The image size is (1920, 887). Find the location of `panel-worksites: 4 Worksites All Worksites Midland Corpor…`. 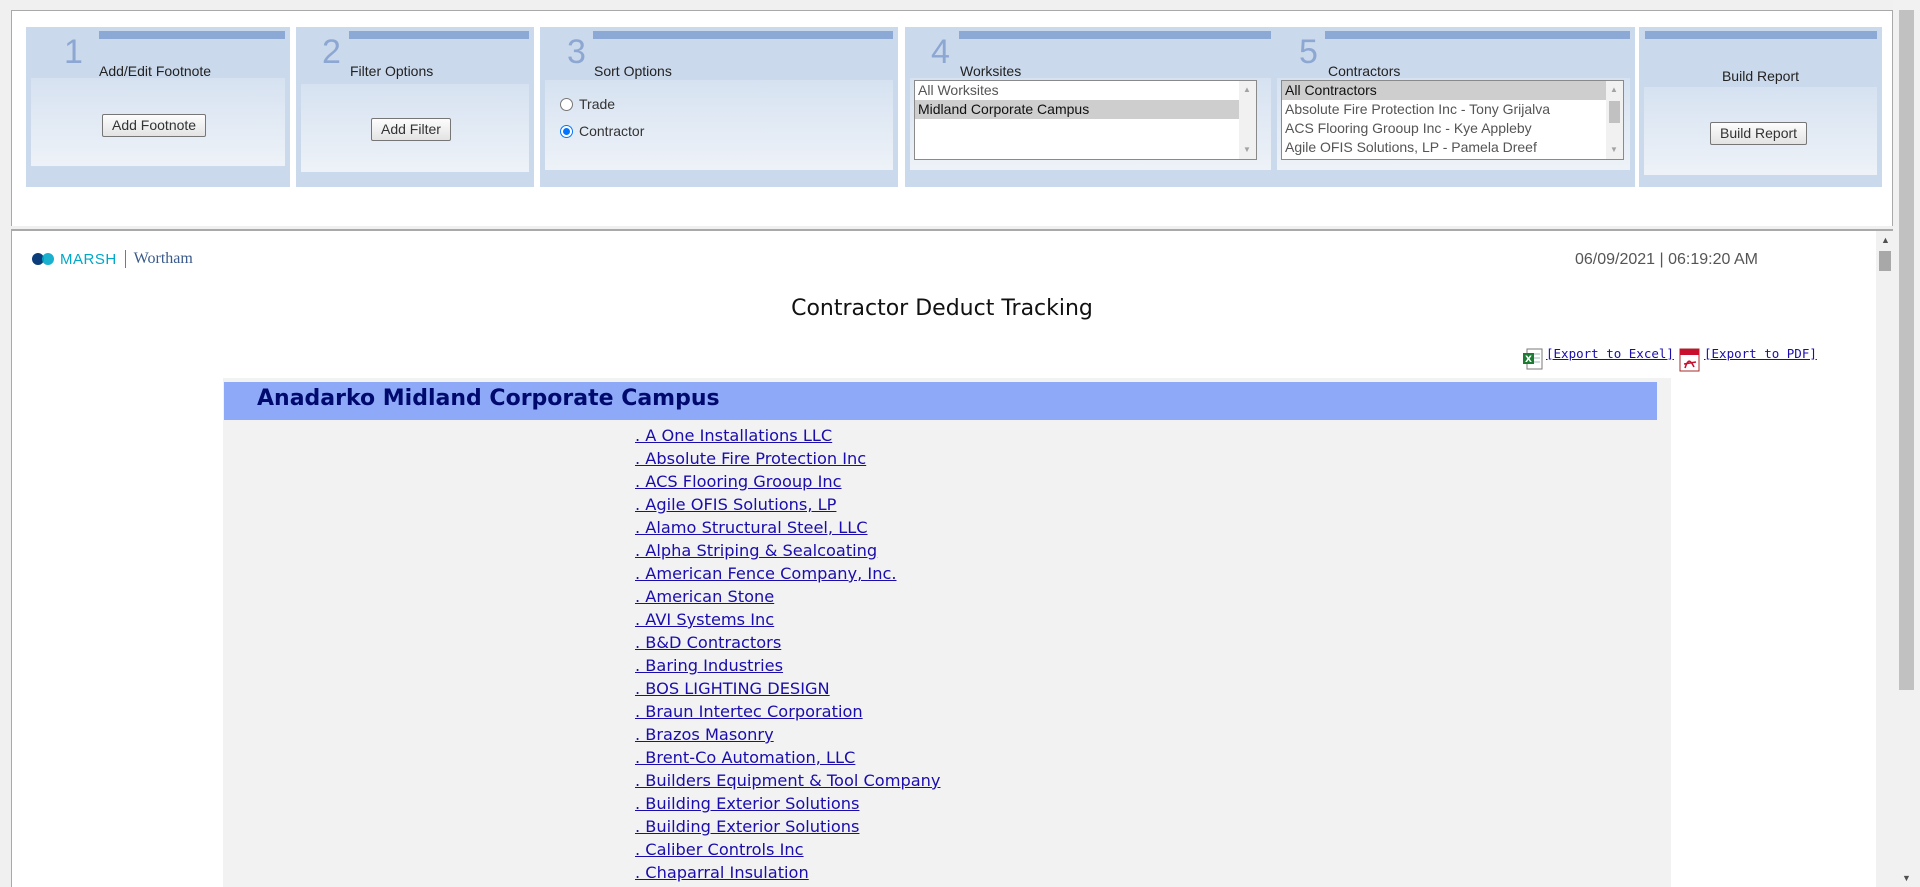

panel-worksites: 4 Worksites All Worksites Midland Corpor… is located at coordinates (1090, 107).